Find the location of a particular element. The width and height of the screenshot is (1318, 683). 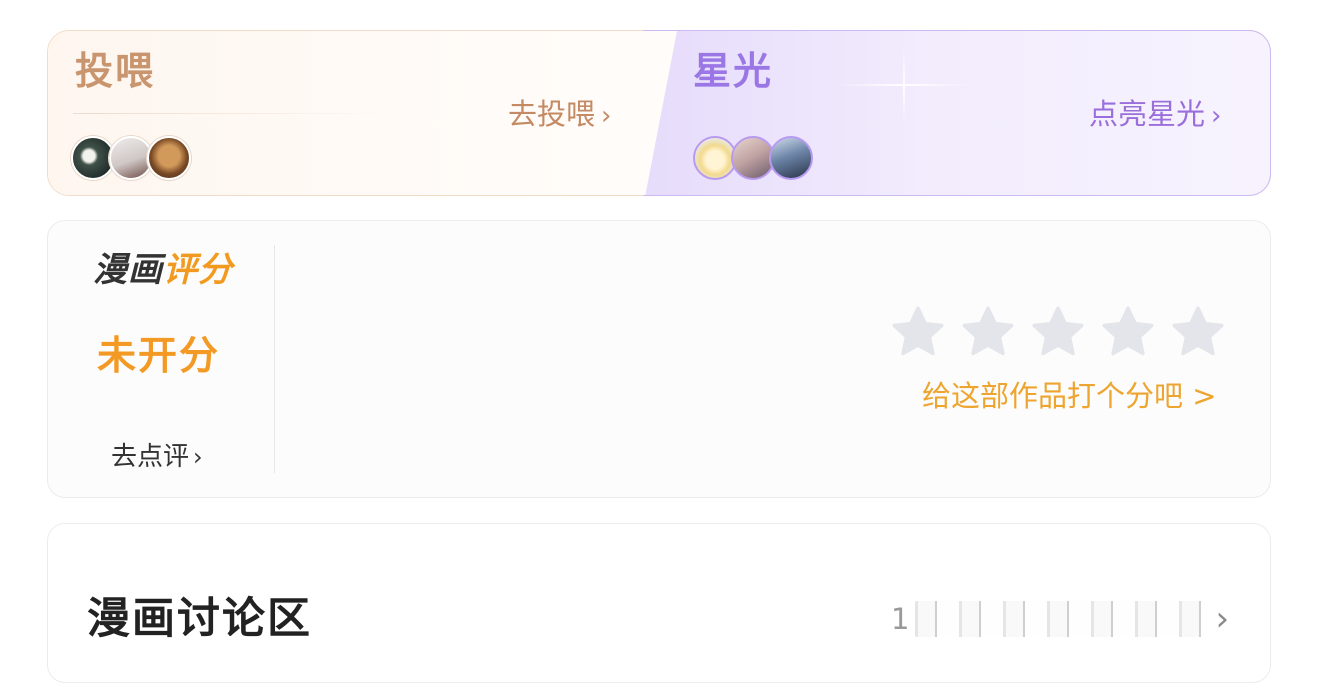

feed-avatar-group is located at coordinates (131, 158).